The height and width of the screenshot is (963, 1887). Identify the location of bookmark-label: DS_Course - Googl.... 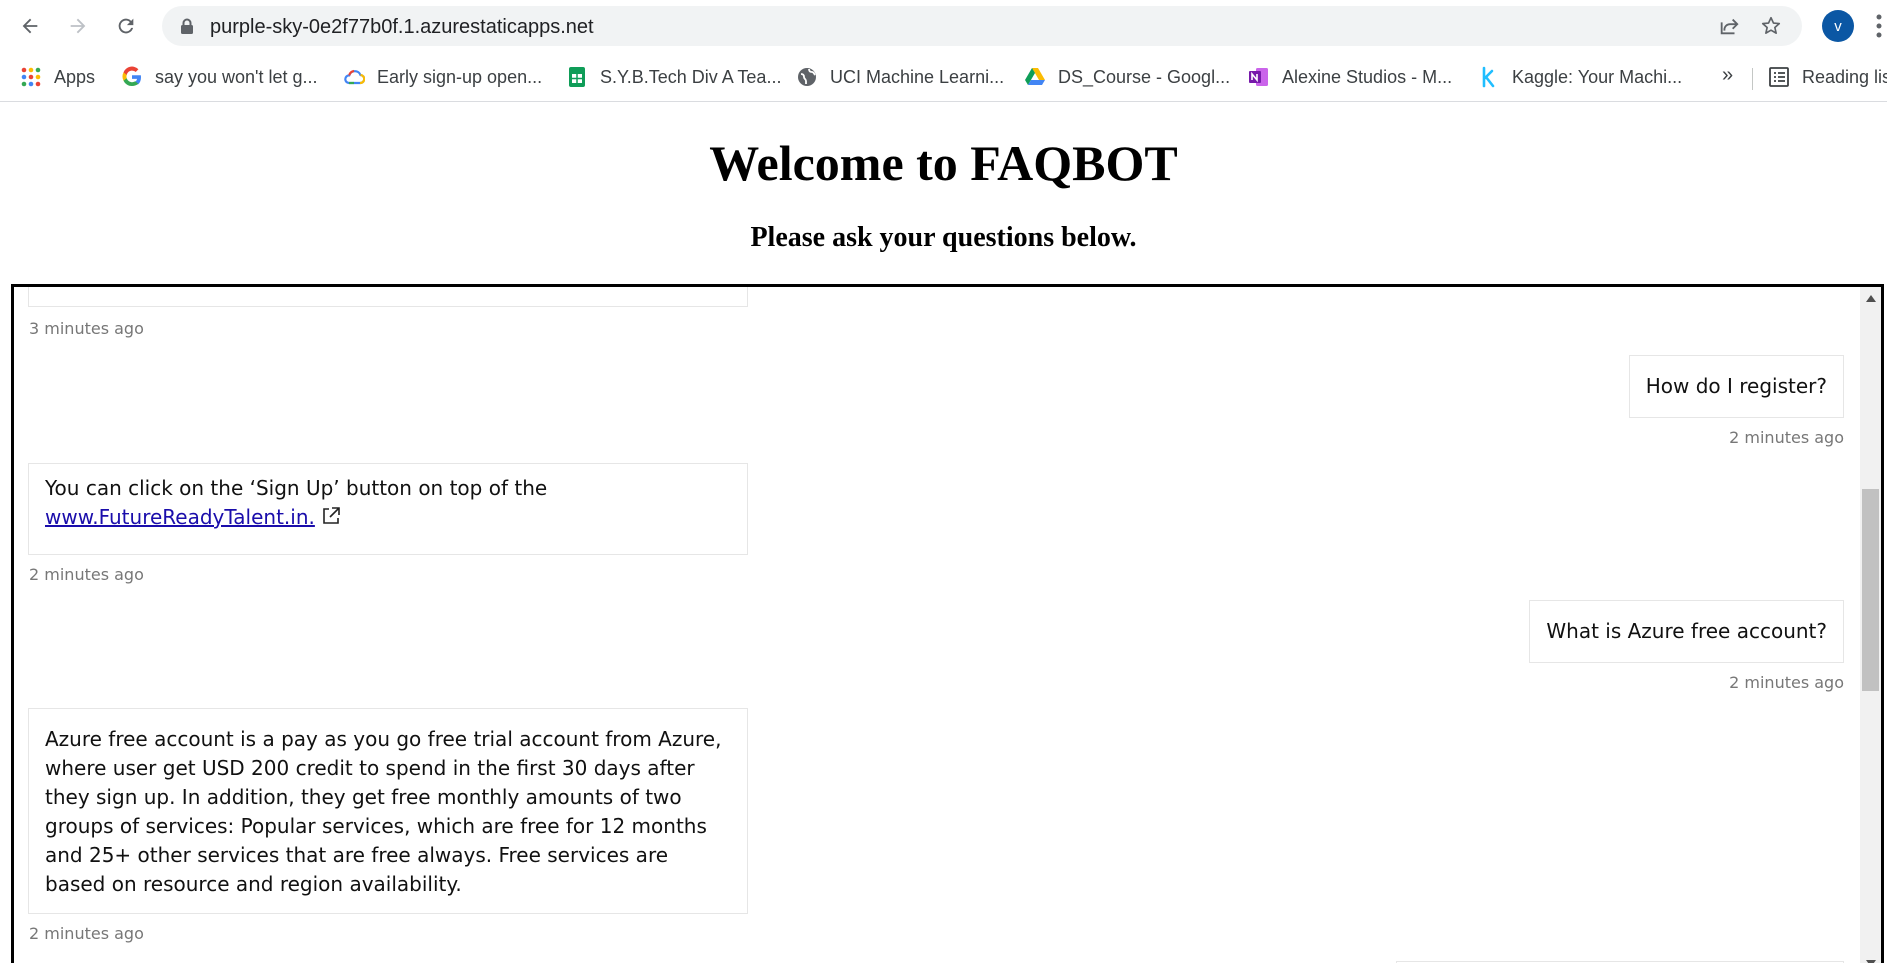
(1144, 76).